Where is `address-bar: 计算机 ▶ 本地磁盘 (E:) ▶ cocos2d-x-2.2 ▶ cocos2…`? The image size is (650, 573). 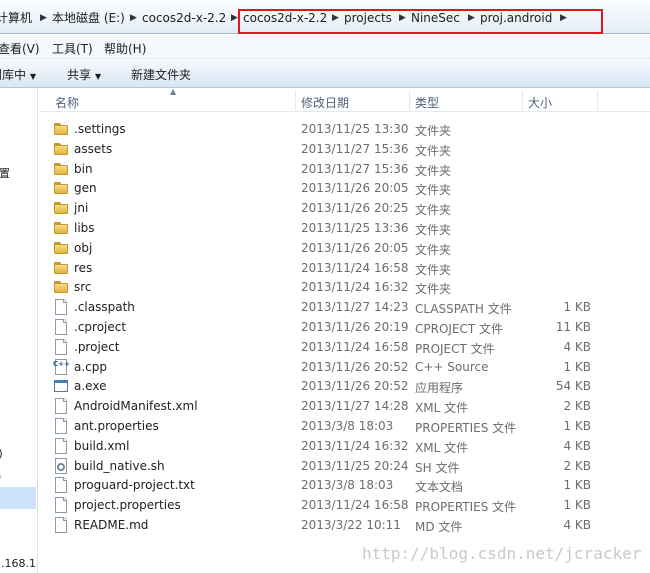
address-bar: 计算机 ▶ 本地磁盘 (E:) ▶ cocos2d-x-2.2 ▶ cocos2… is located at coordinates (325, 17).